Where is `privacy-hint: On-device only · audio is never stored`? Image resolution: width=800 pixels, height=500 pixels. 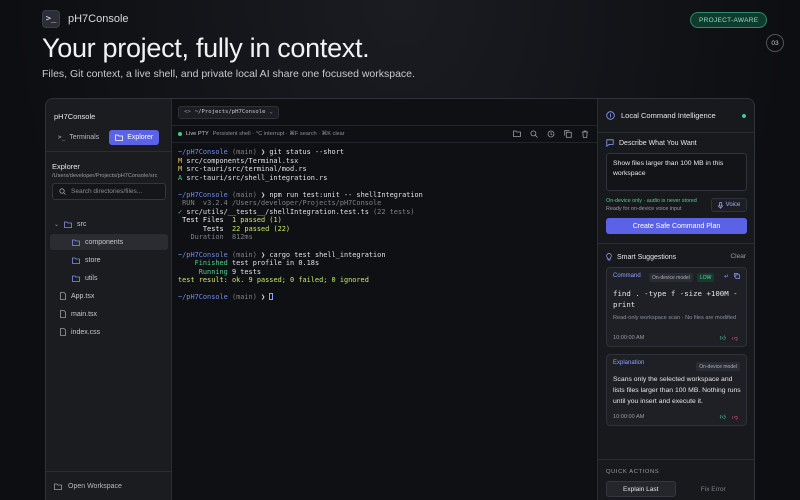
privacy-hint: On-device only · audio is never stored is located at coordinates (651, 201).